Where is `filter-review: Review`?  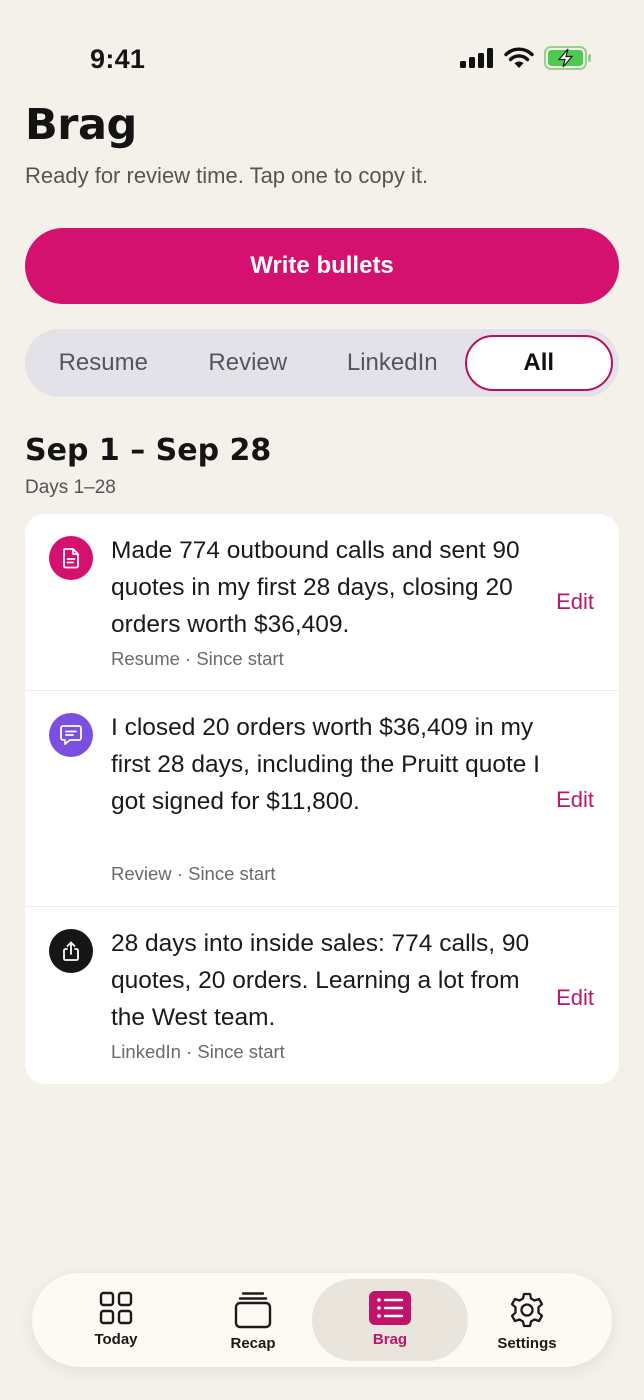 filter-review: Review is located at coordinates (248, 363).